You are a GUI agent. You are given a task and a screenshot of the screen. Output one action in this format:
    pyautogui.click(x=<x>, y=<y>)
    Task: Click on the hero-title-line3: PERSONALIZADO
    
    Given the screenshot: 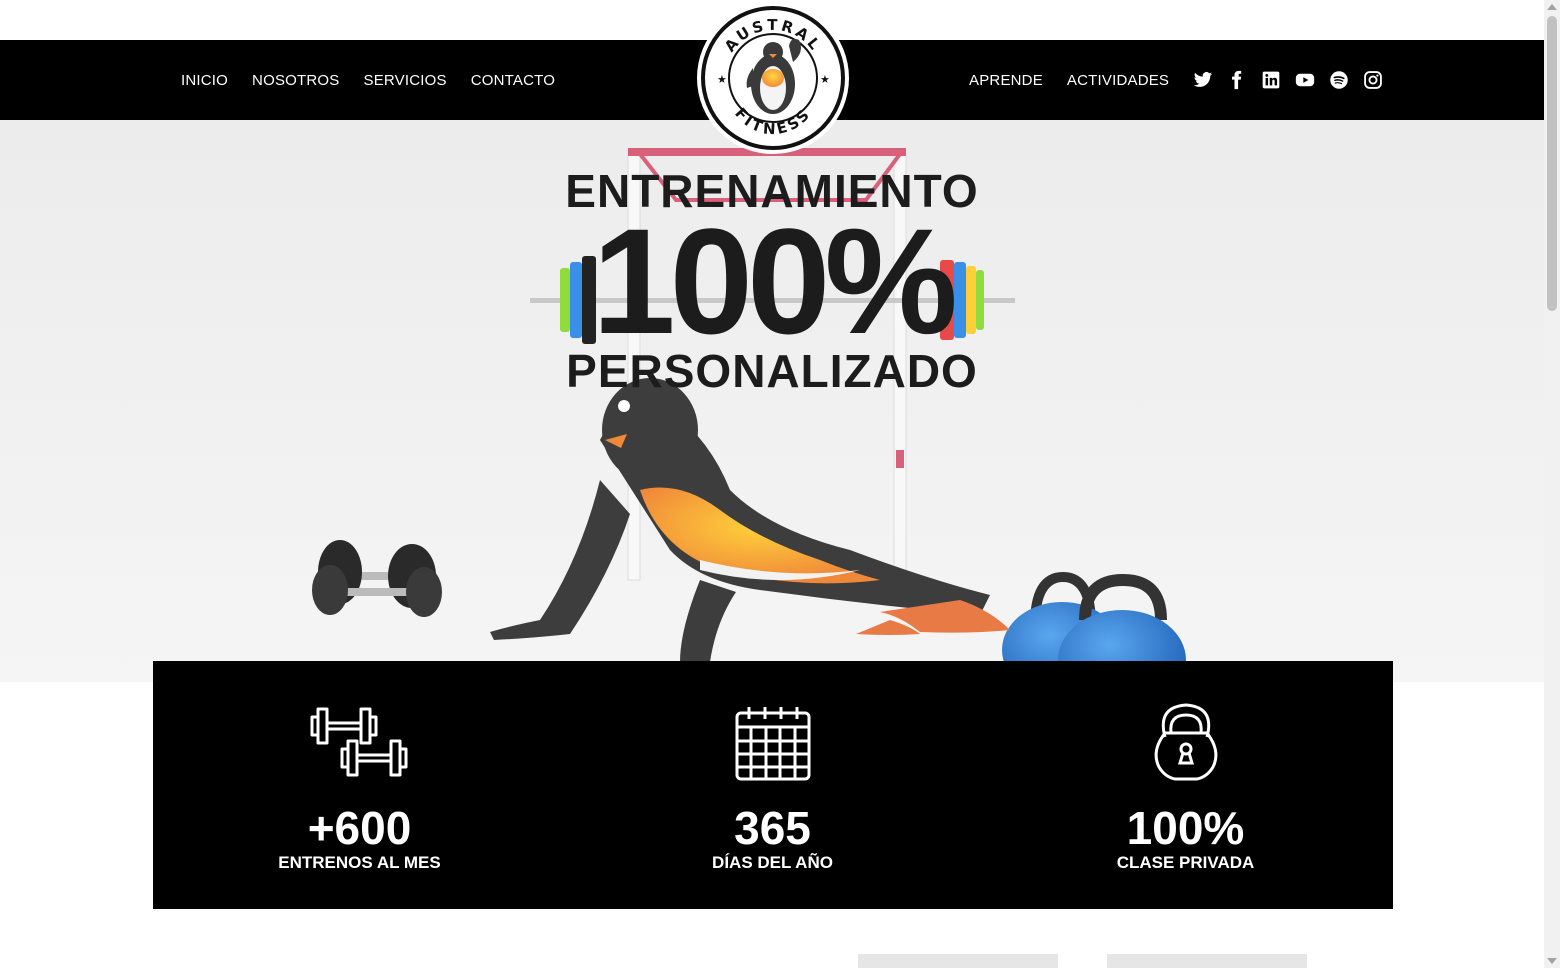 What is the action you would take?
    pyautogui.click(x=772, y=371)
    